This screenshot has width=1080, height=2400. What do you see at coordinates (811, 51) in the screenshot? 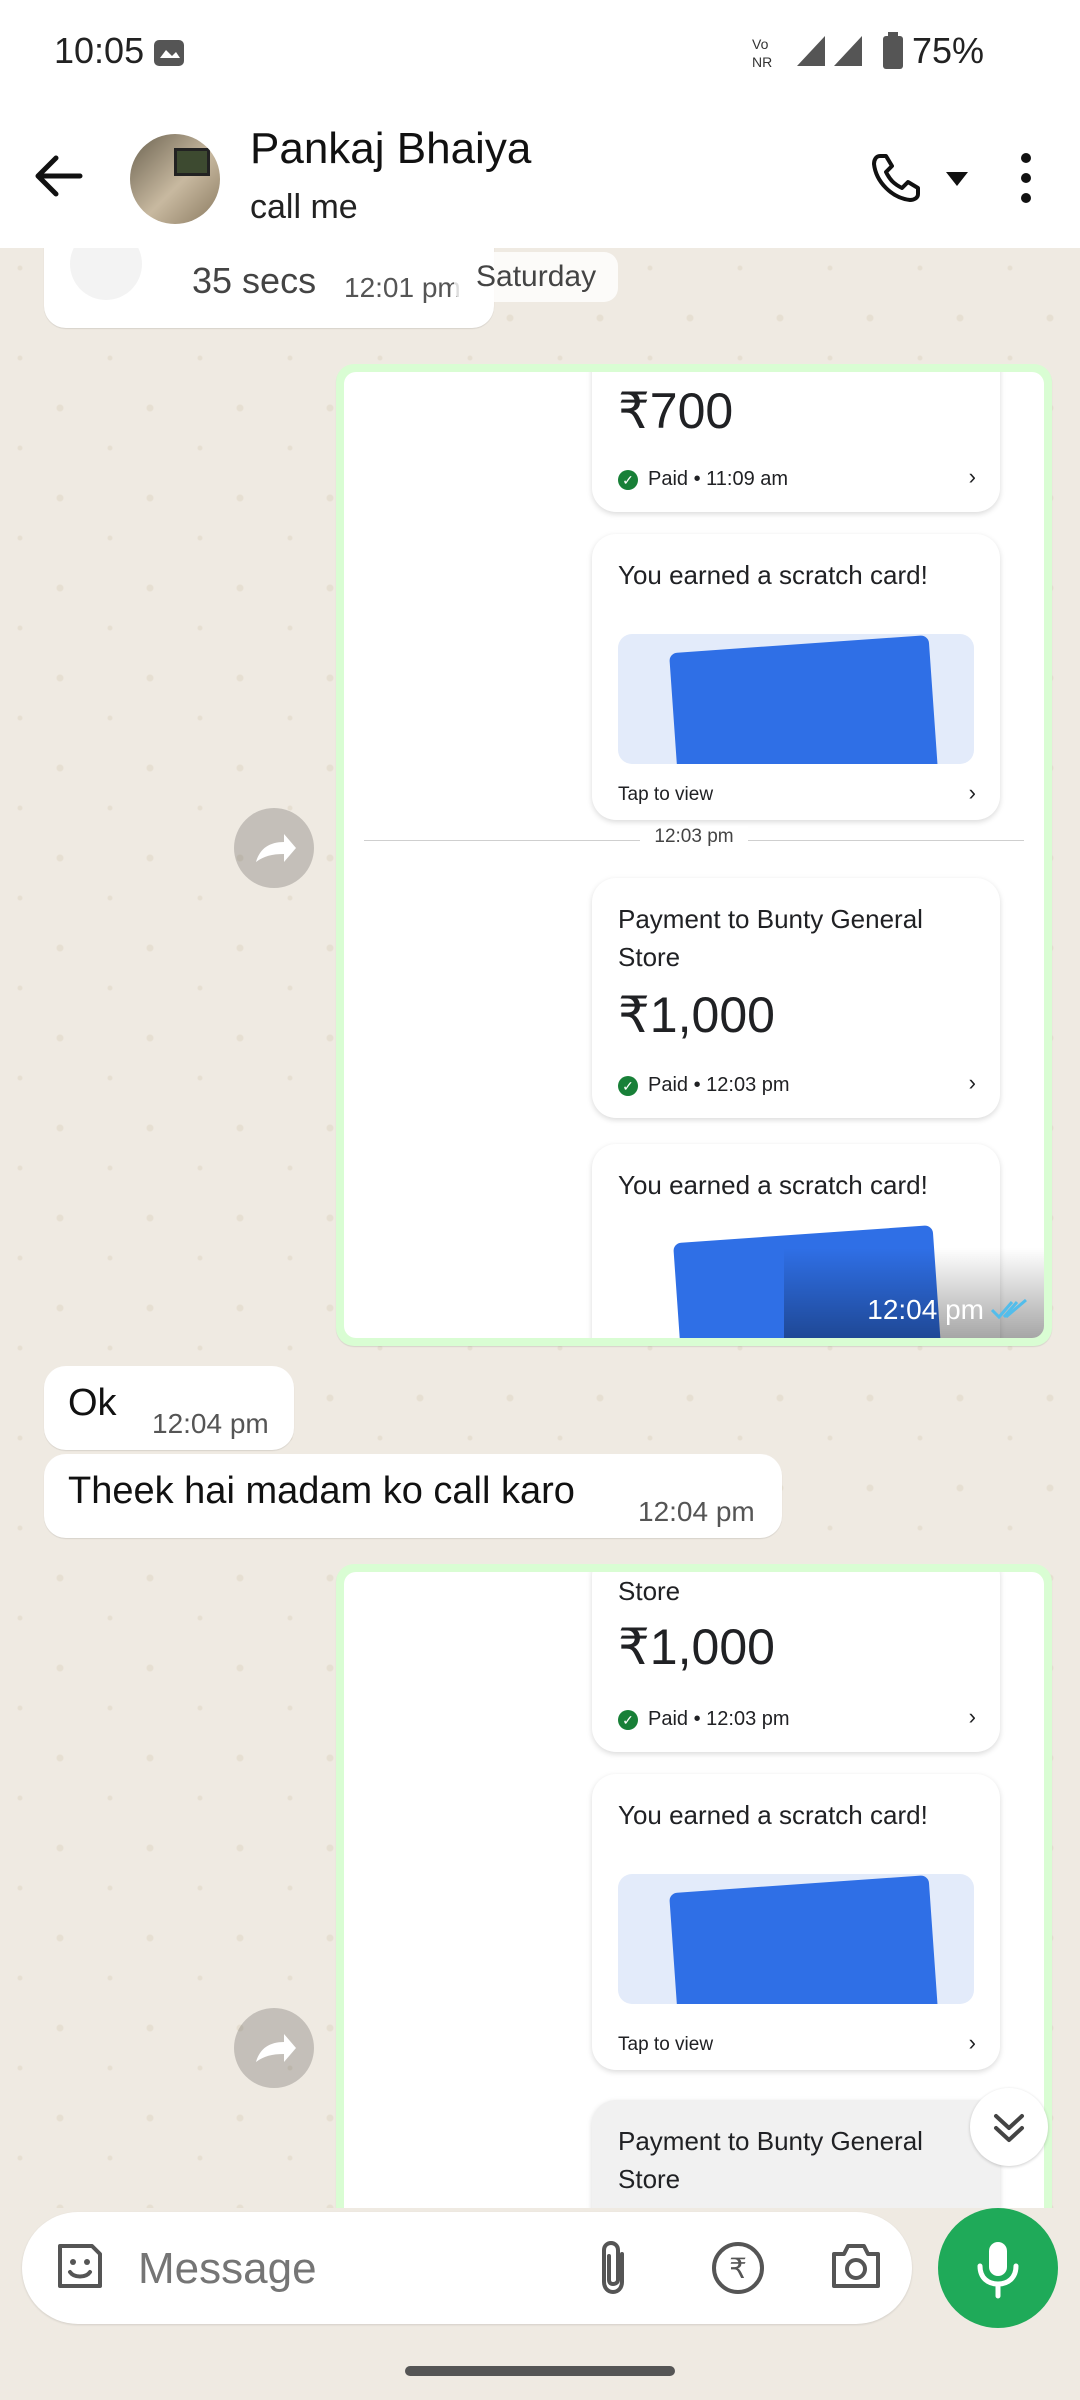
I see `signal-icon` at bounding box center [811, 51].